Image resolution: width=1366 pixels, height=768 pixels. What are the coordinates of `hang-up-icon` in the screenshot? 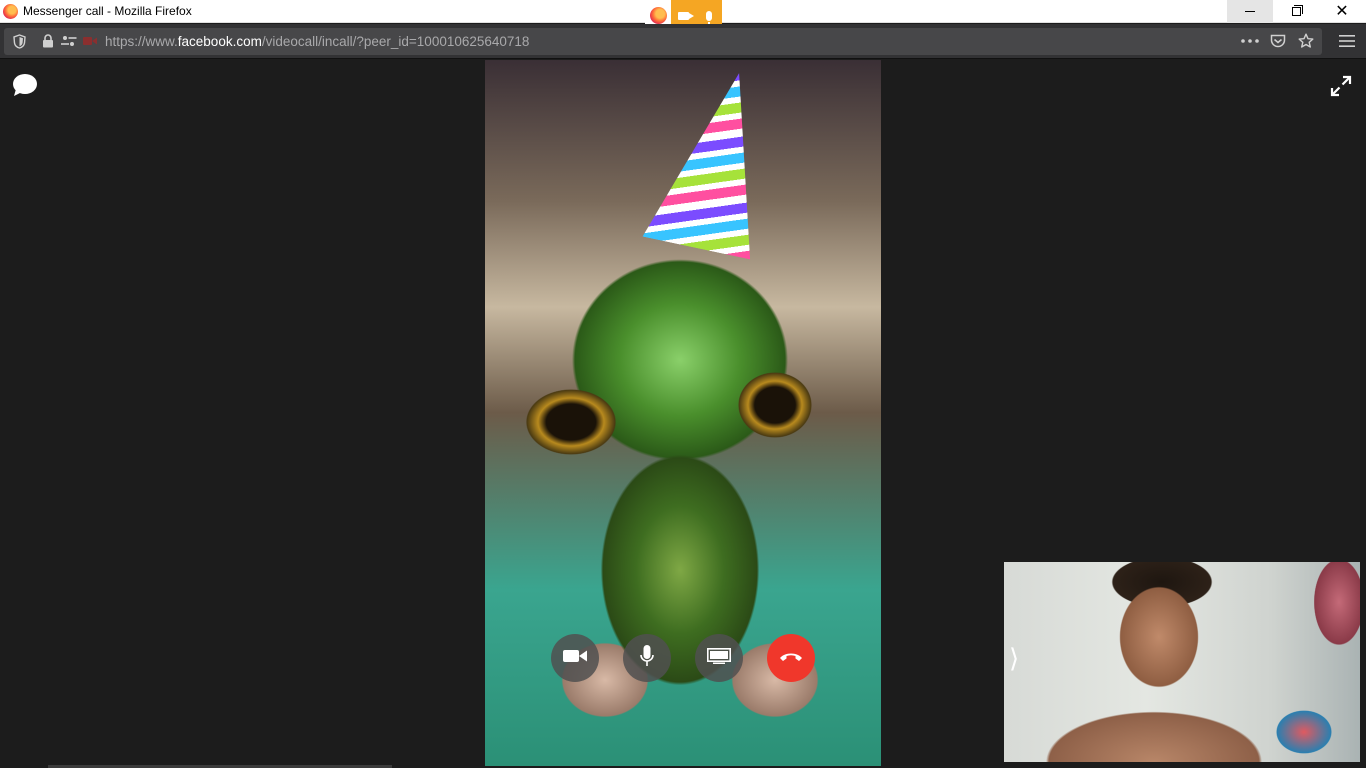 It's located at (791, 658).